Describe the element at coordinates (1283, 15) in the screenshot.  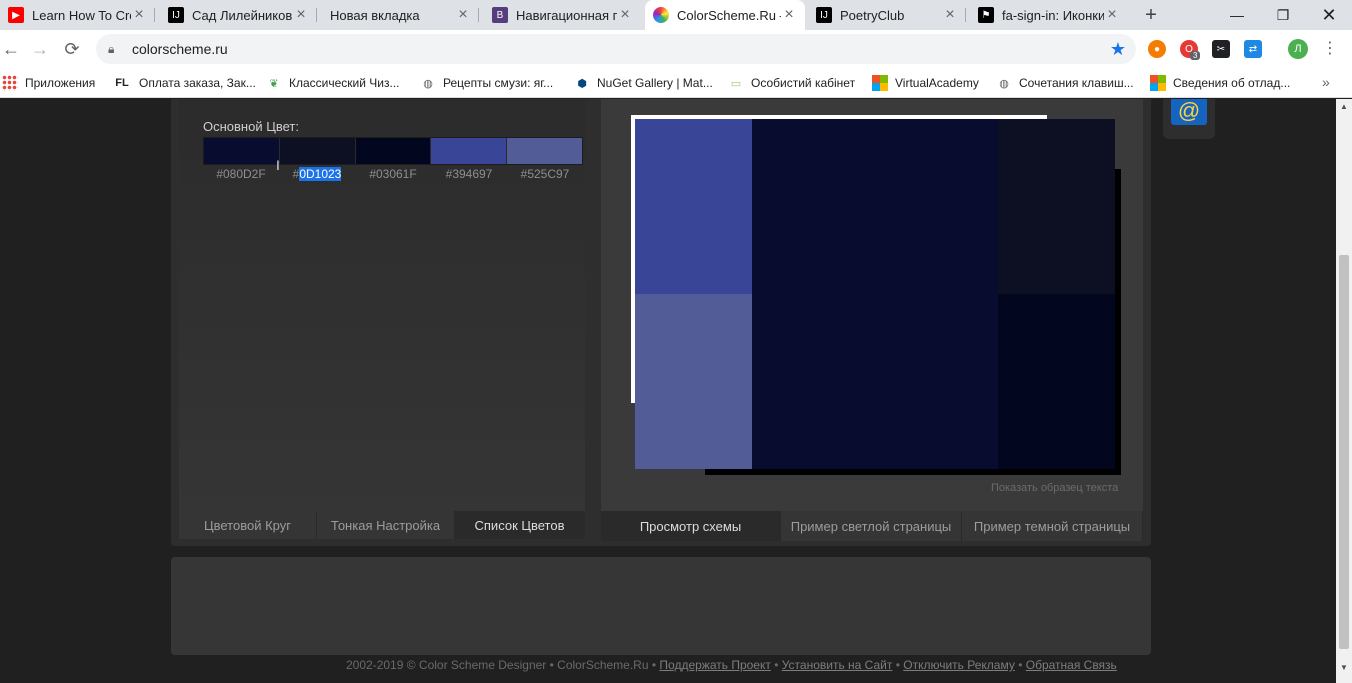
I see `restore-button: ❐` at that location.